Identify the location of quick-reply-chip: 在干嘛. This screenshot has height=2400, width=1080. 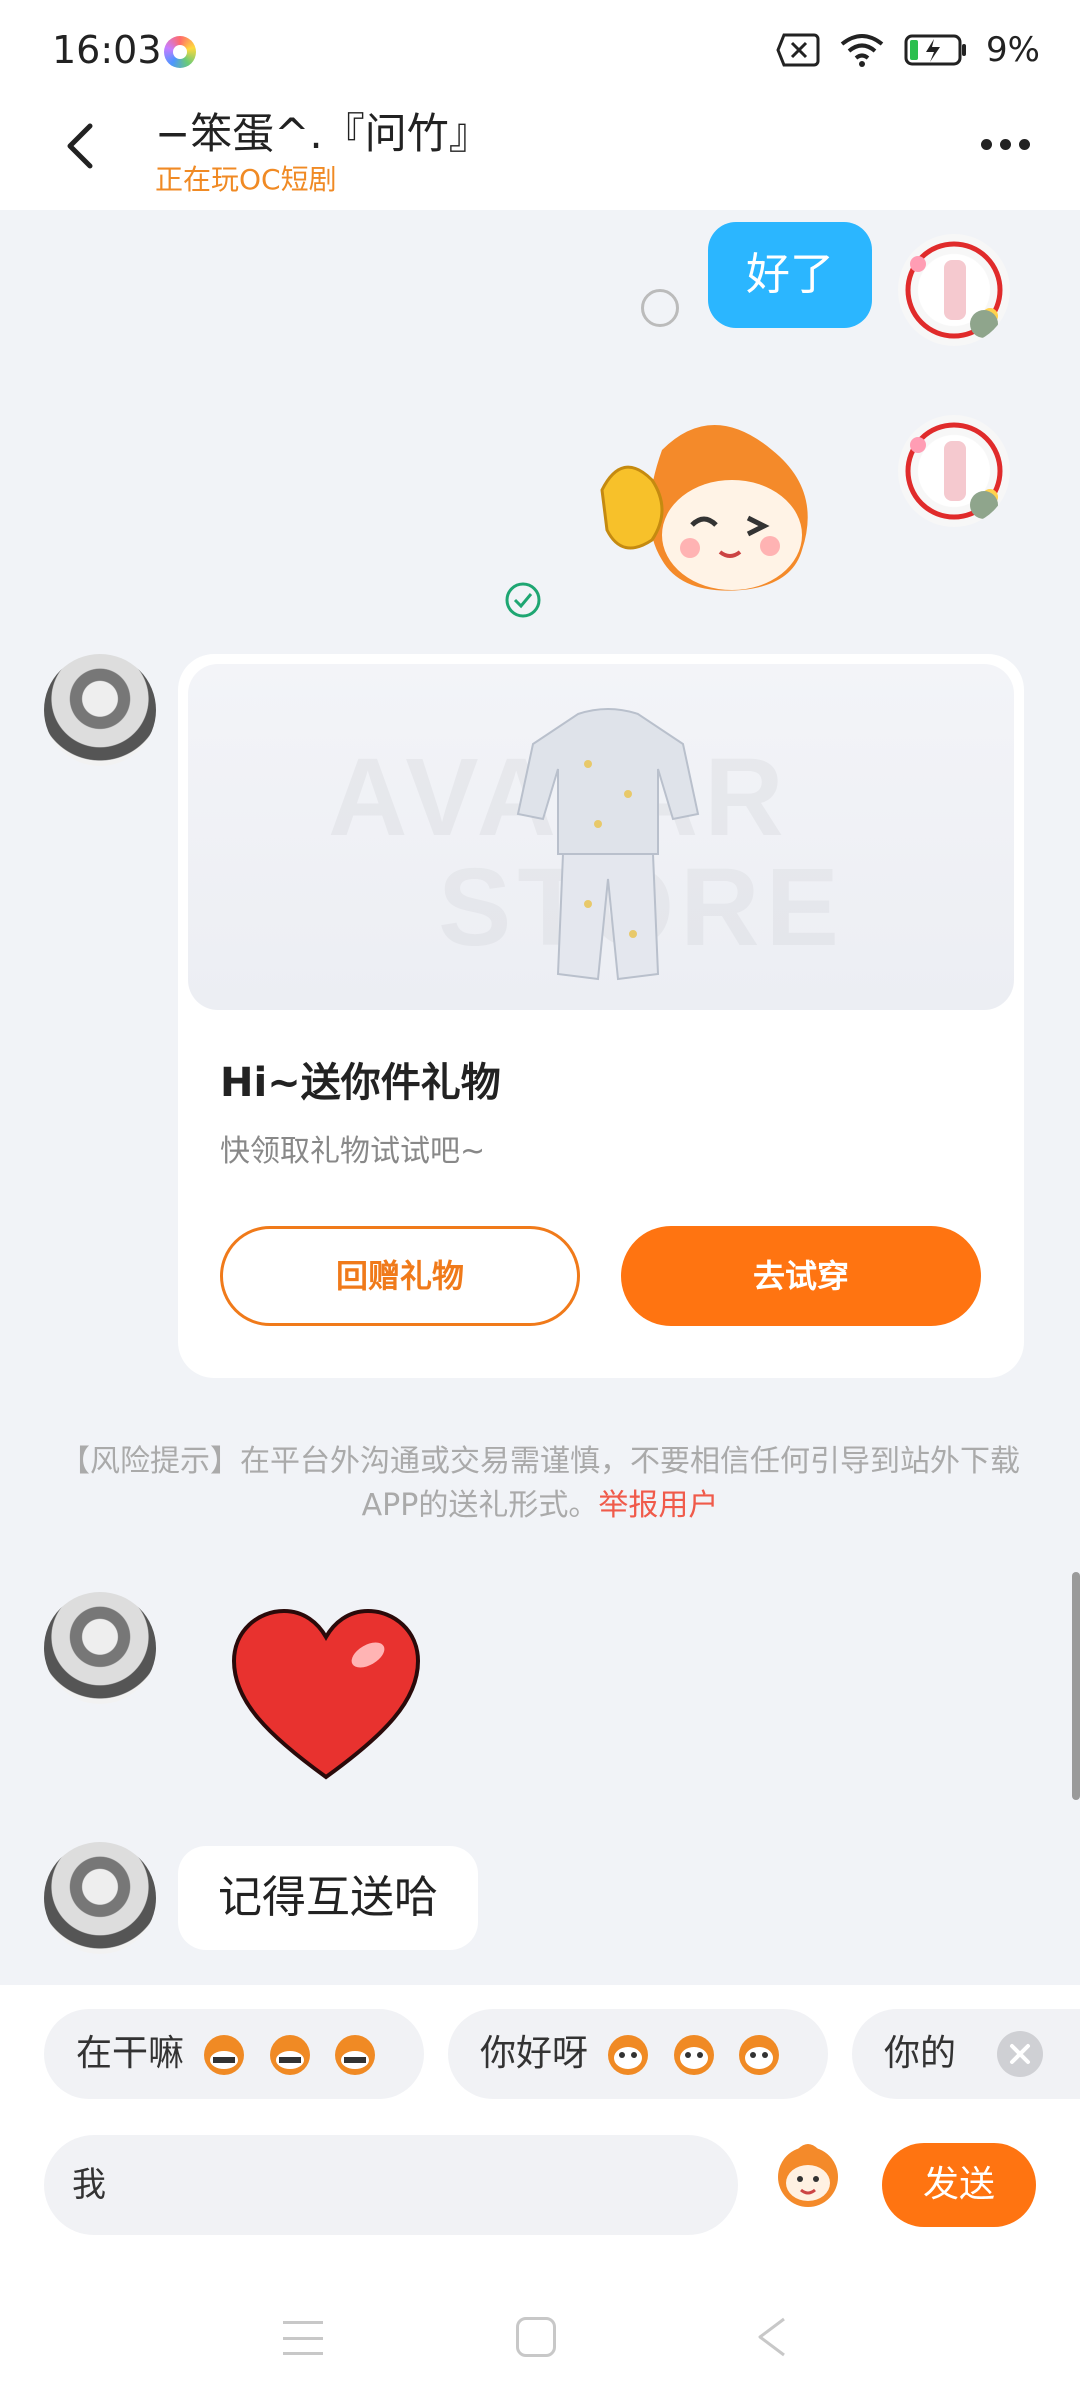
(234, 2054).